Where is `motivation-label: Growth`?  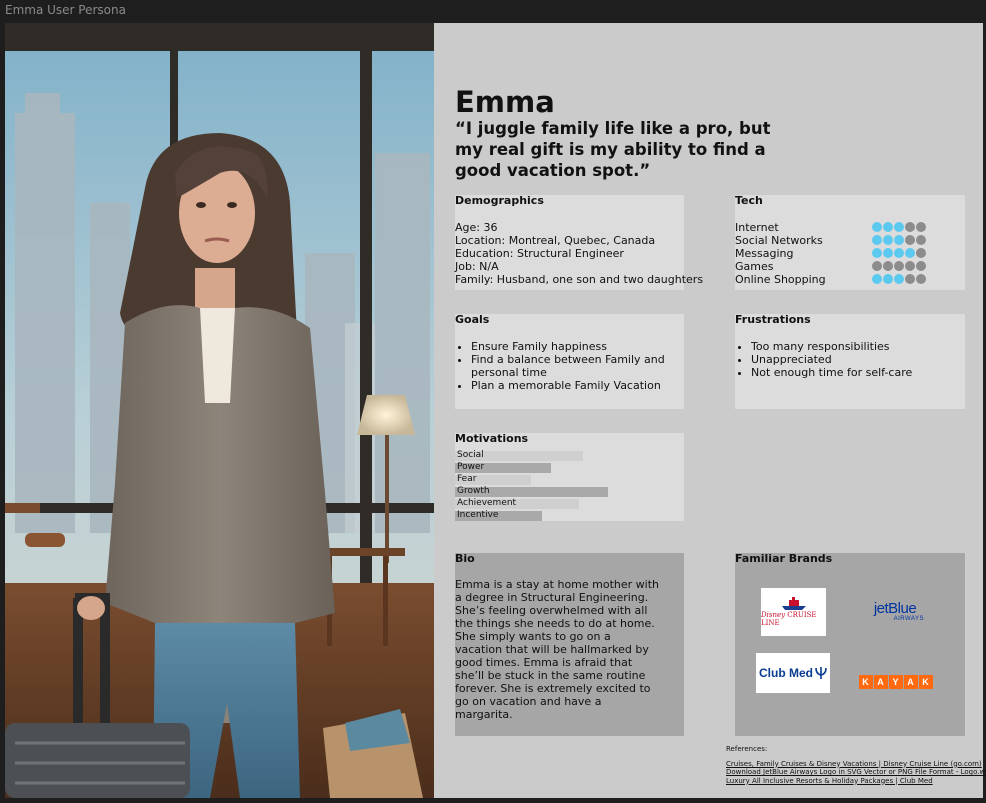
motivation-label: Growth is located at coordinates (473, 491).